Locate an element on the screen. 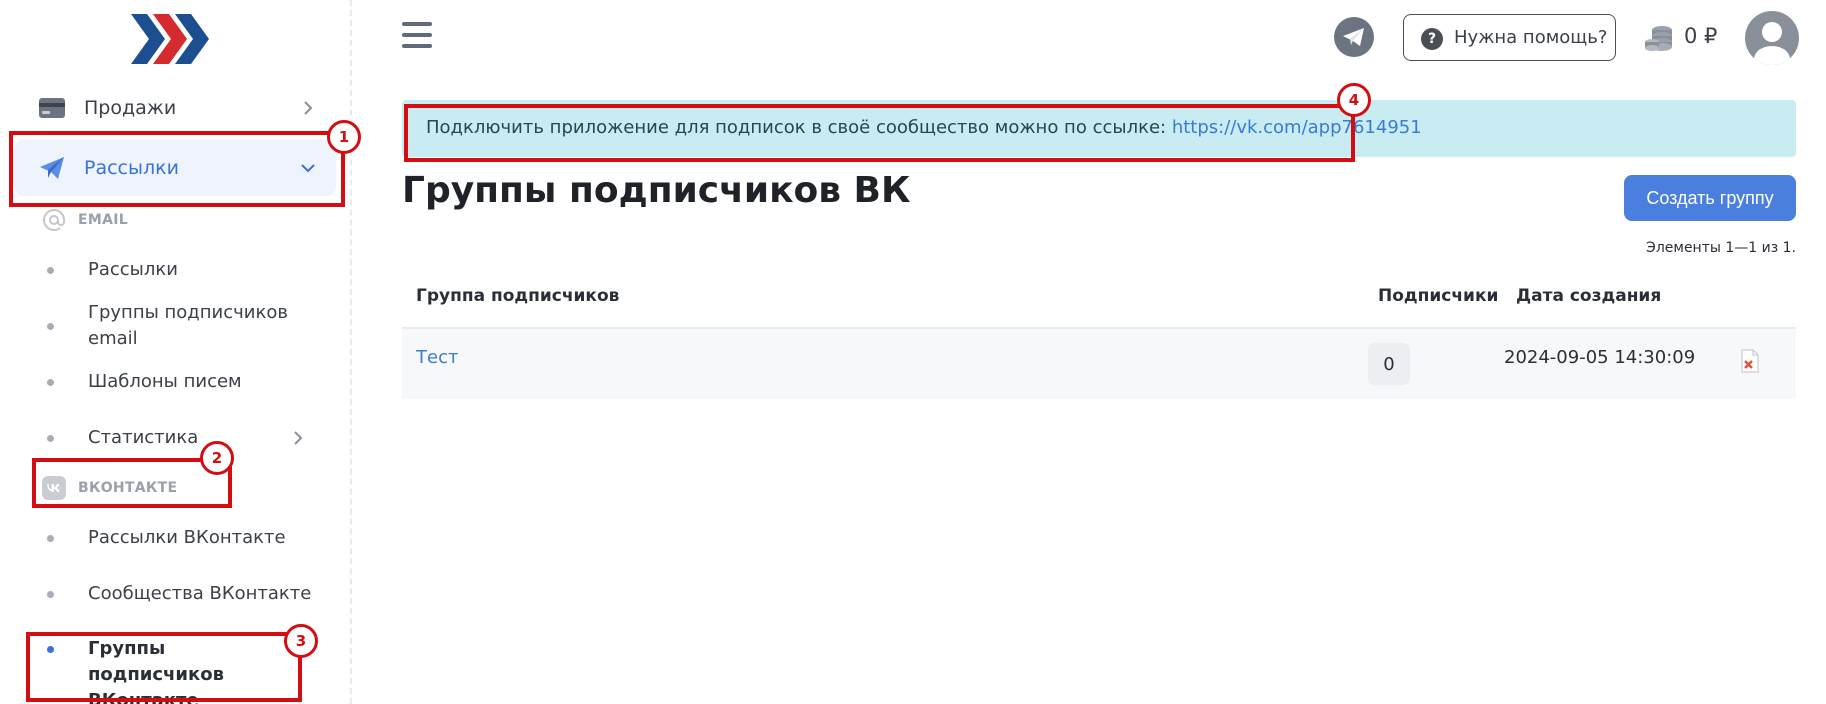  menu-toggle-icon is located at coordinates (417, 36).